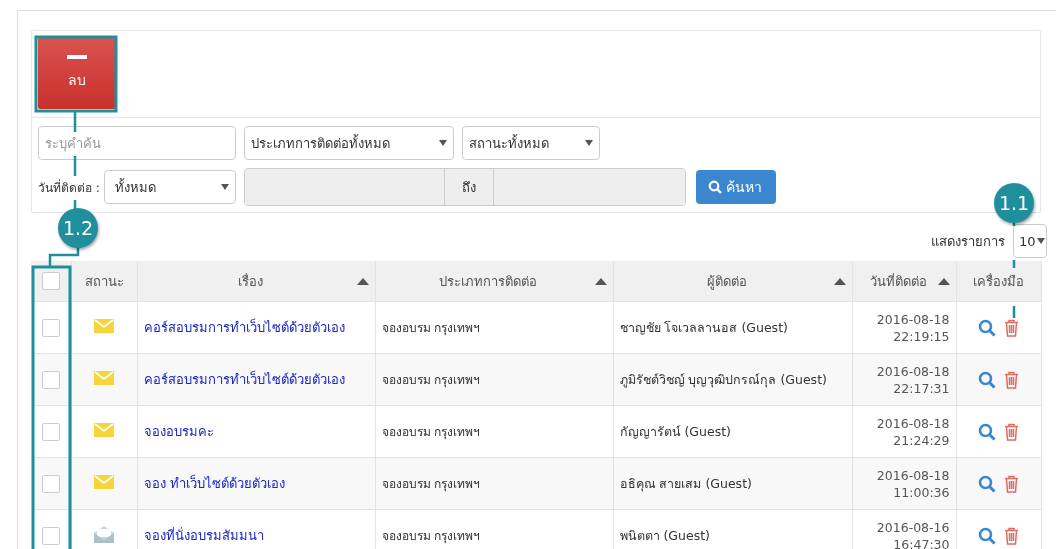 This screenshot has height=549, width=1056. Describe the element at coordinates (214, 483) in the screenshot. I see `subject-link: จอง ทำเว็บไซต์ด้วยตัวเอง` at that location.